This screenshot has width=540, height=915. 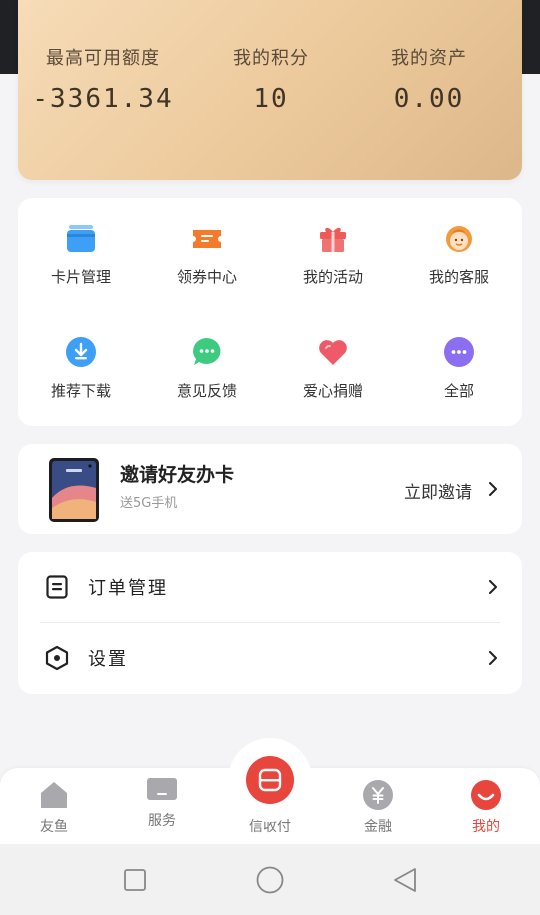 What do you see at coordinates (207, 253) in the screenshot?
I see `grid-item-coupon-center: 领券中心` at bounding box center [207, 253].